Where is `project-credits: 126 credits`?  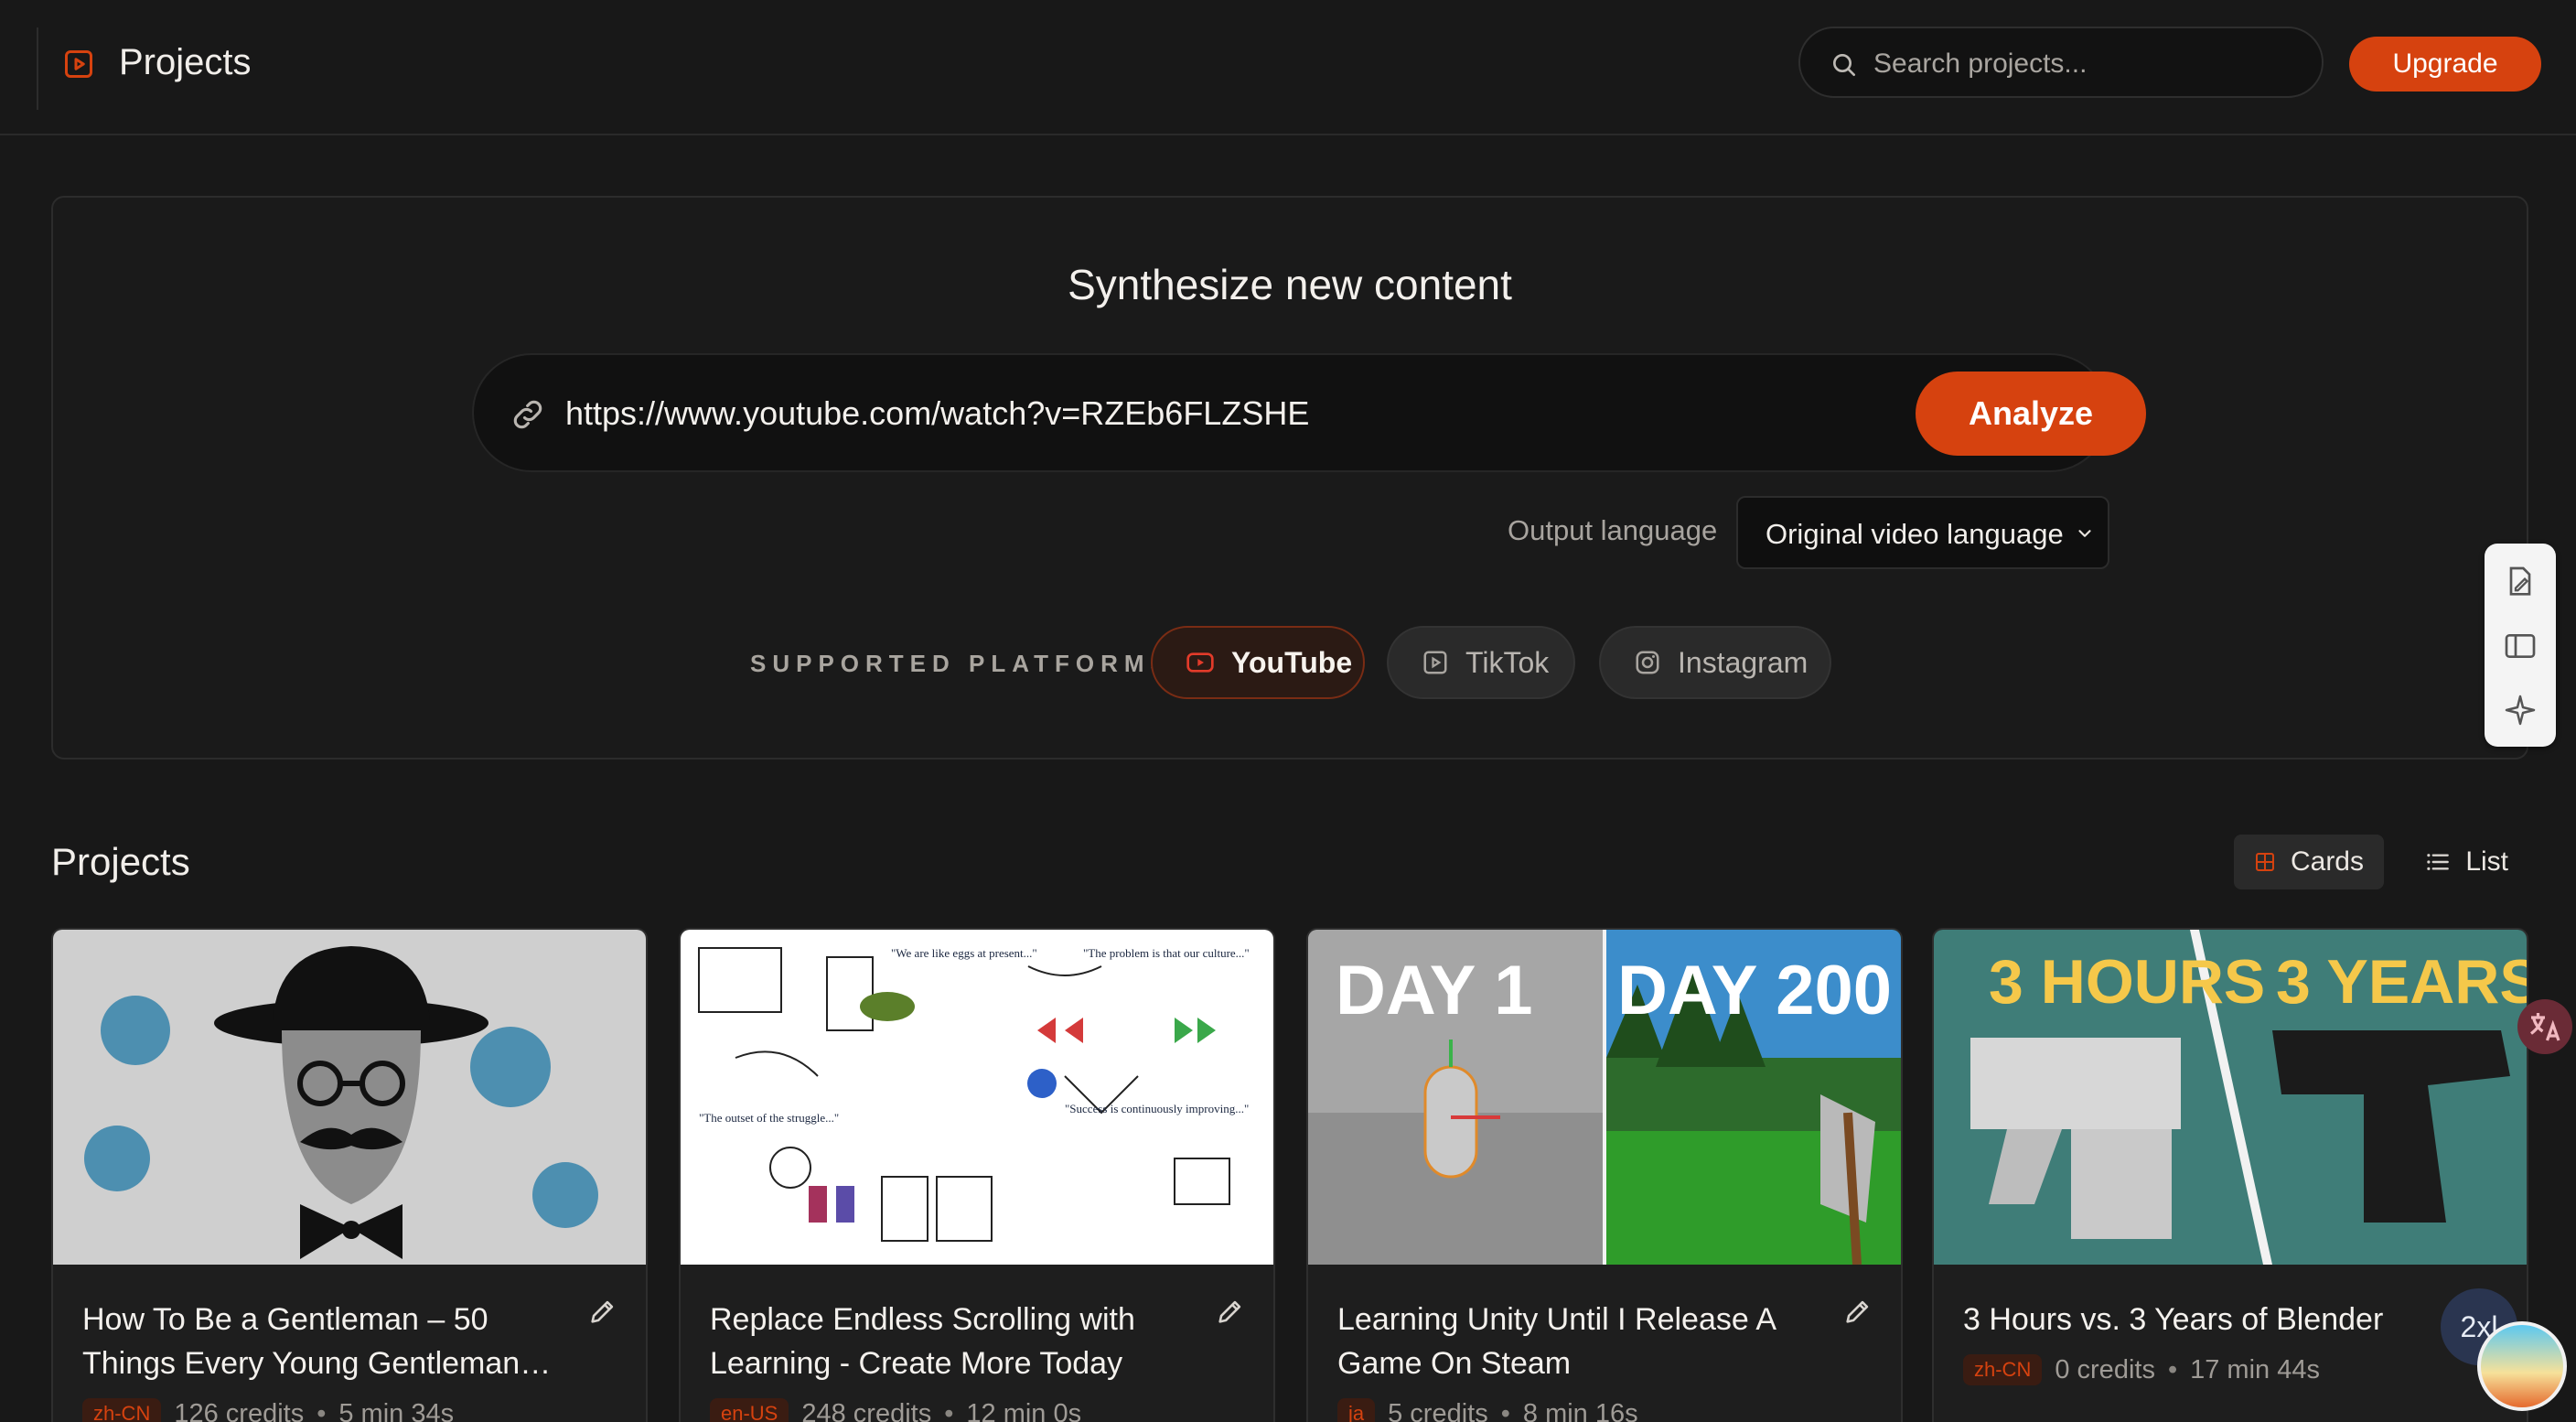 project-credits: 126 credits is located at coordinates (240, 1410).